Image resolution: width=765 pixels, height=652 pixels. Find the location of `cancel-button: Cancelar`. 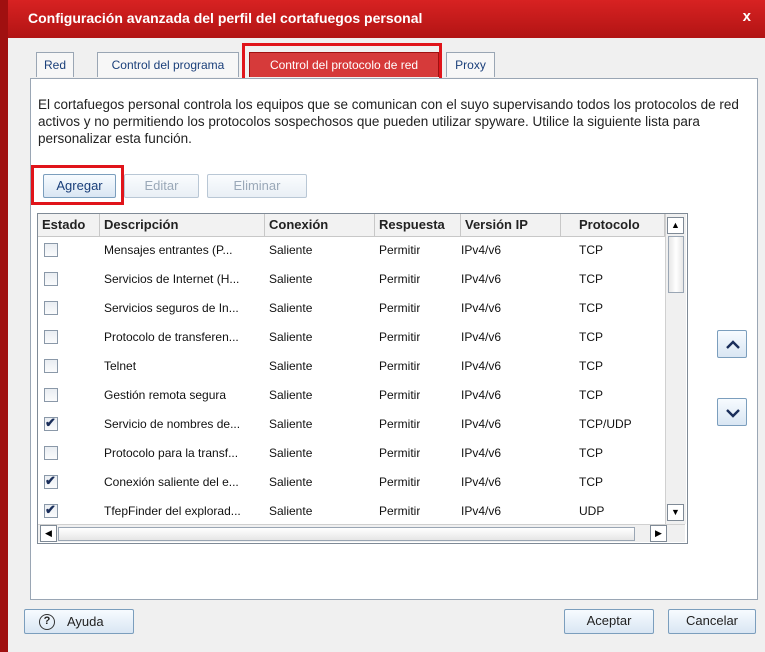

cancel-button: Cancelar is located at coordinates (712, 621).